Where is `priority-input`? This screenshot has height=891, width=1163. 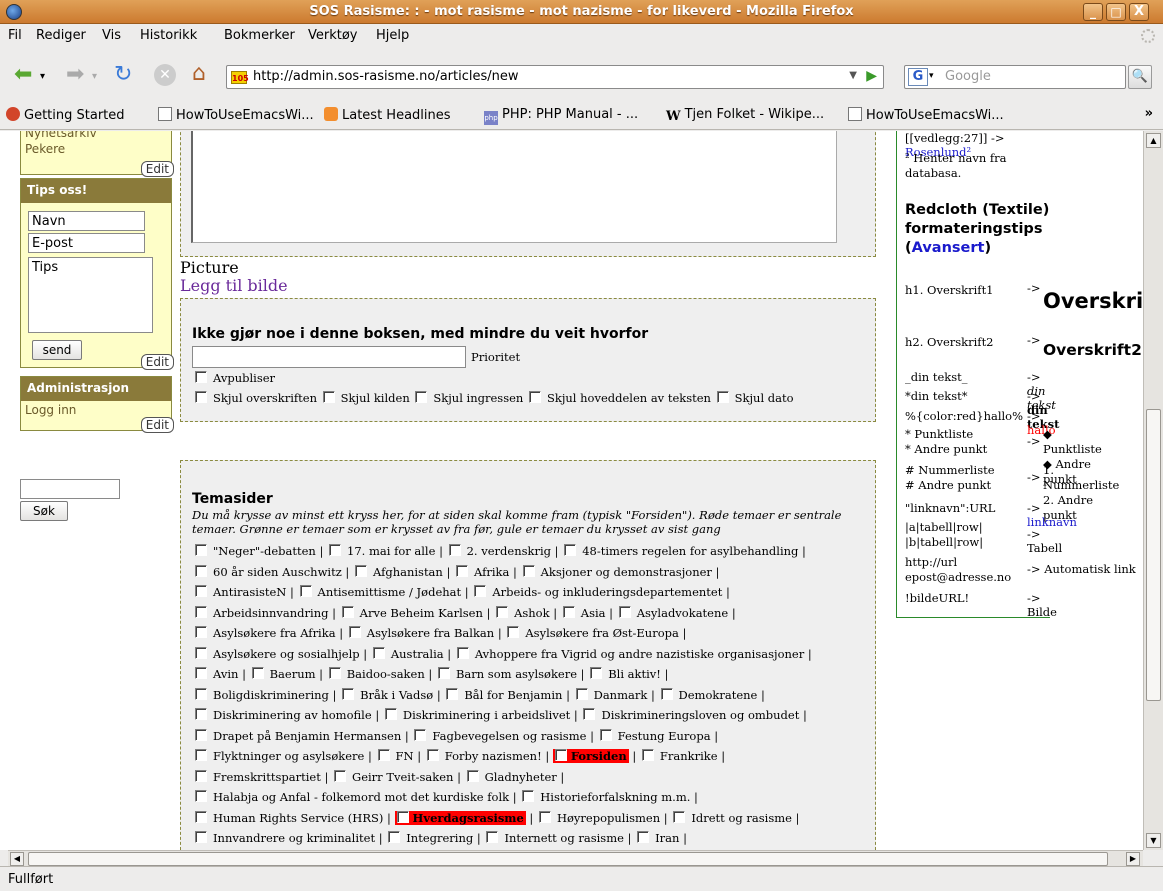 priority-input is located at coordinates (329, 357).